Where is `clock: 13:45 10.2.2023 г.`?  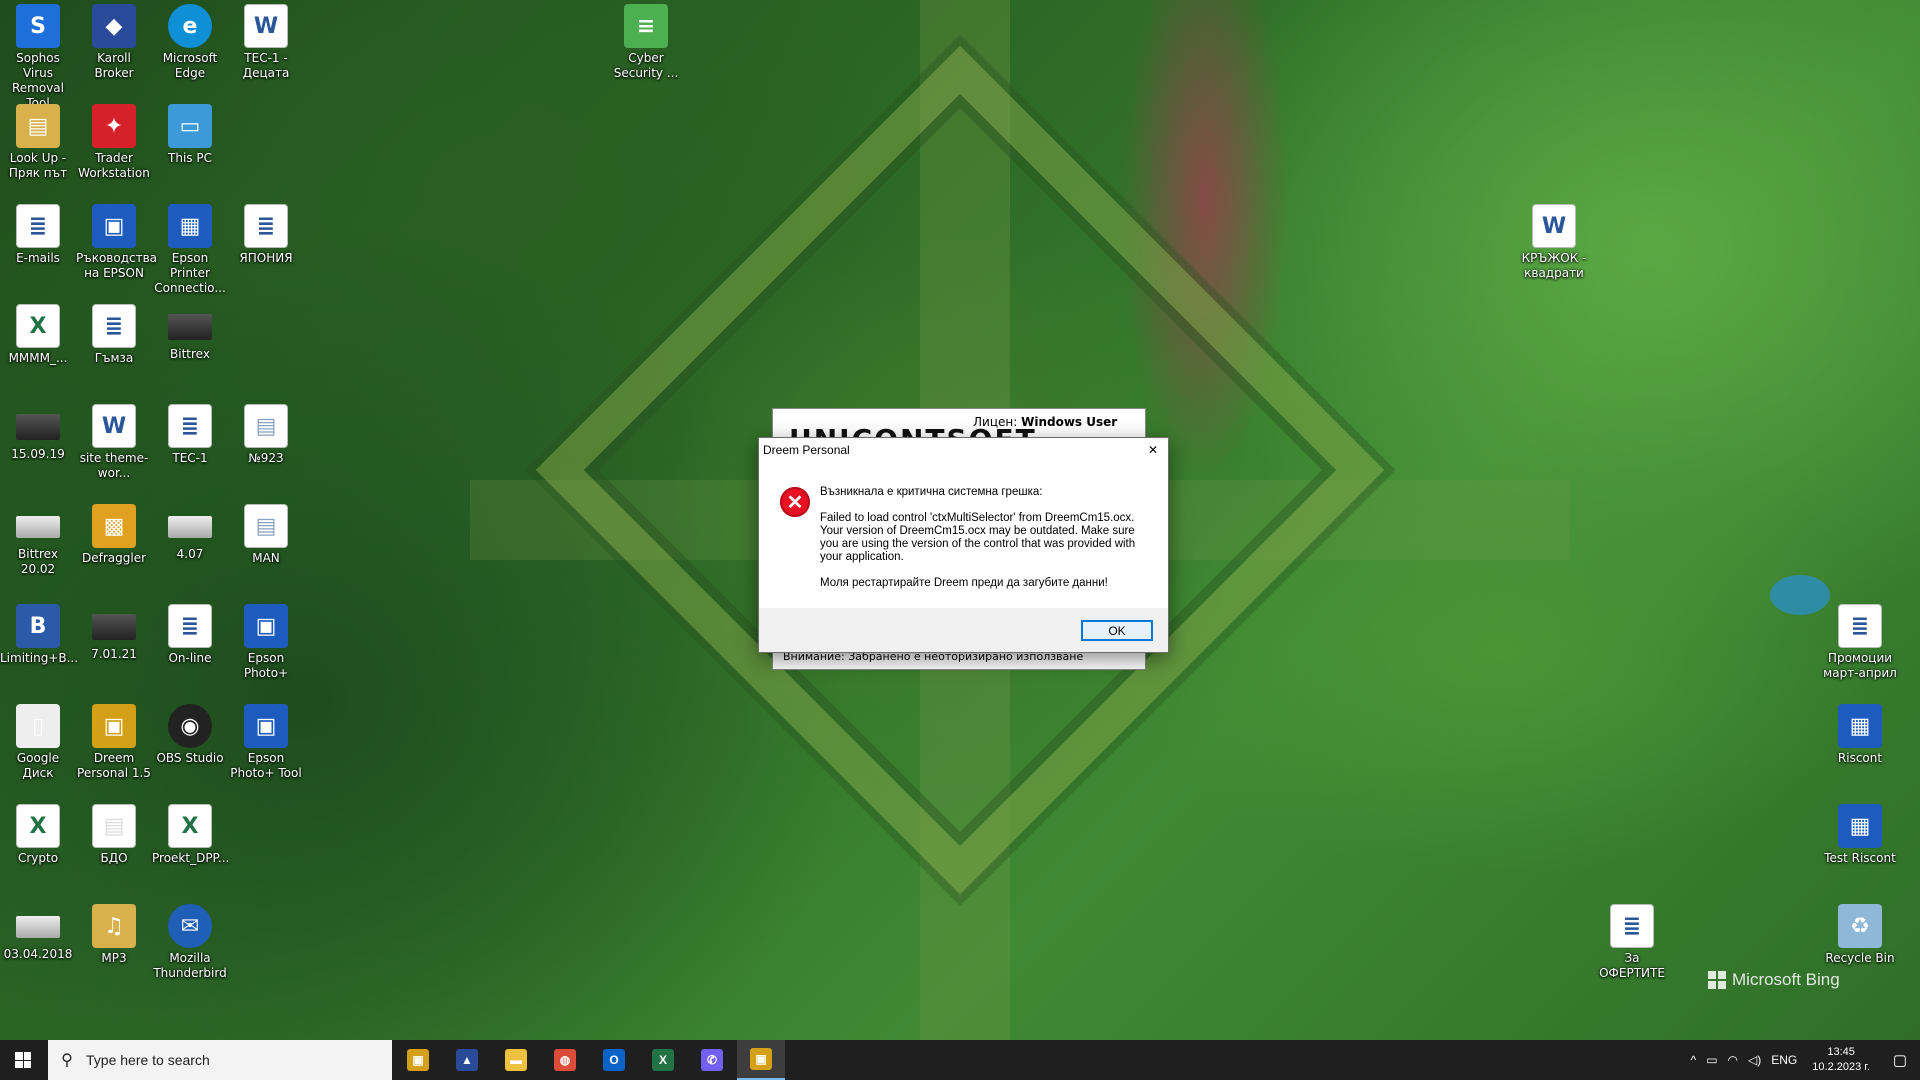 clock: 13:45 10.2.2023 г. is located at coordinates (1841, 1060).